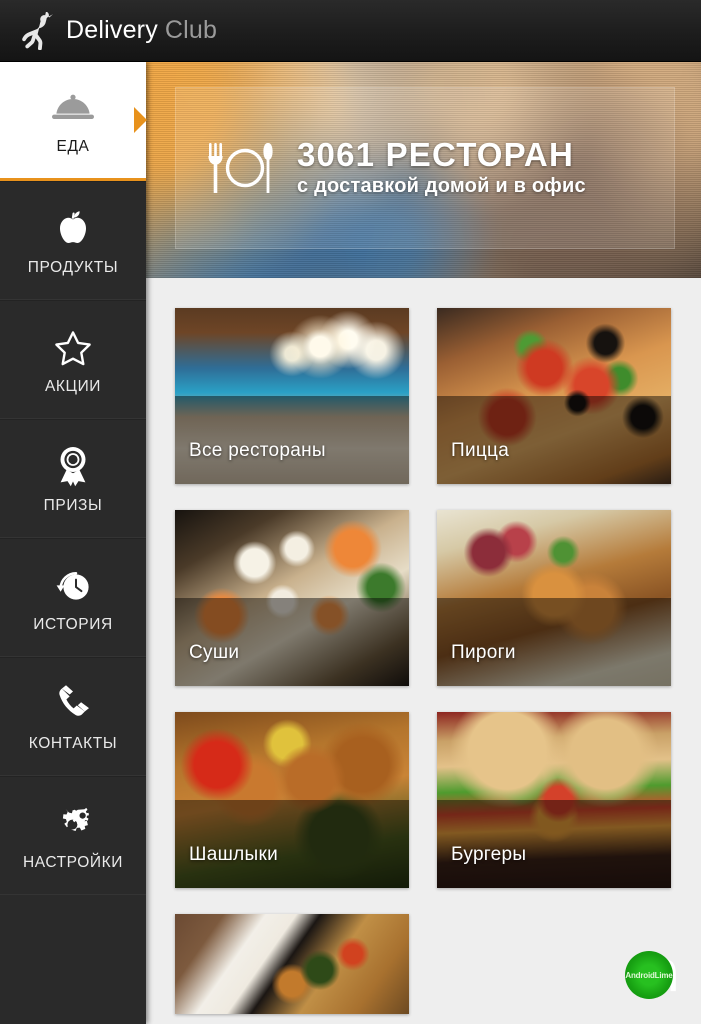  What do you see at coordinates (489, 854) in the screenshot?
I see `tile-label: Бургеры` at bounding box center [489, 854].